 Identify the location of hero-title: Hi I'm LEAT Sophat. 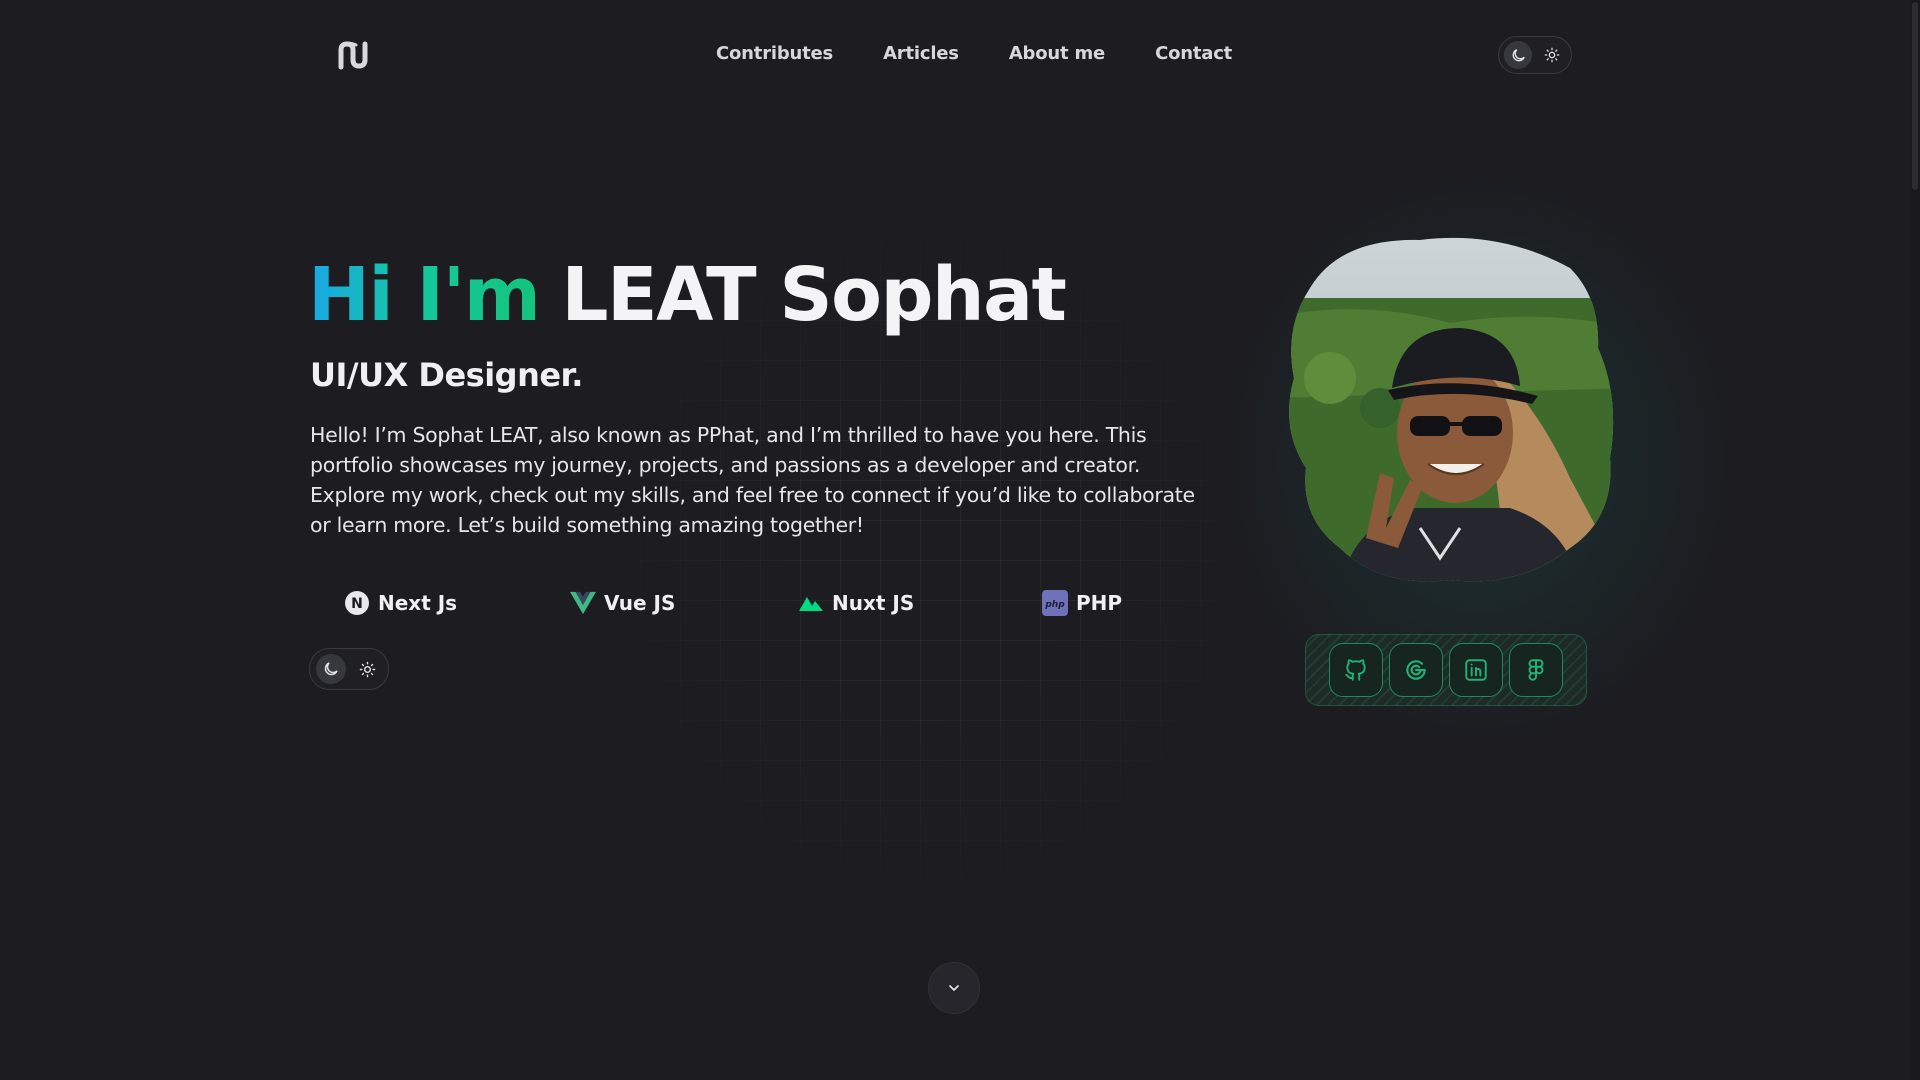
(687, 295).